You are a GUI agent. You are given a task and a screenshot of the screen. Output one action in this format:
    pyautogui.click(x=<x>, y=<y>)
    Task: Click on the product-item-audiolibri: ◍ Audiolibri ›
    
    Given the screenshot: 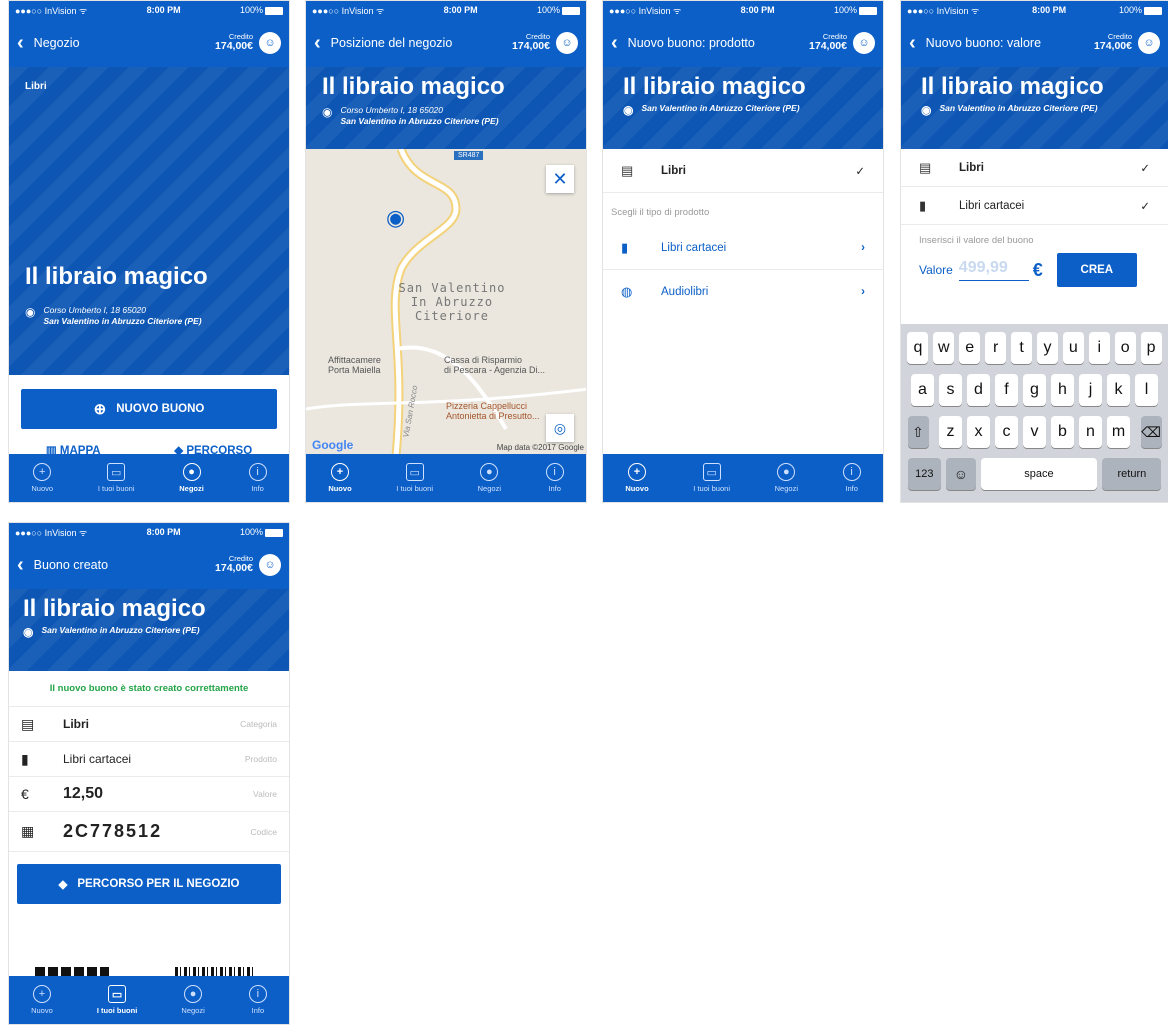 What is the action you would take?
    pyautogui.click(x=743, y=292)
    